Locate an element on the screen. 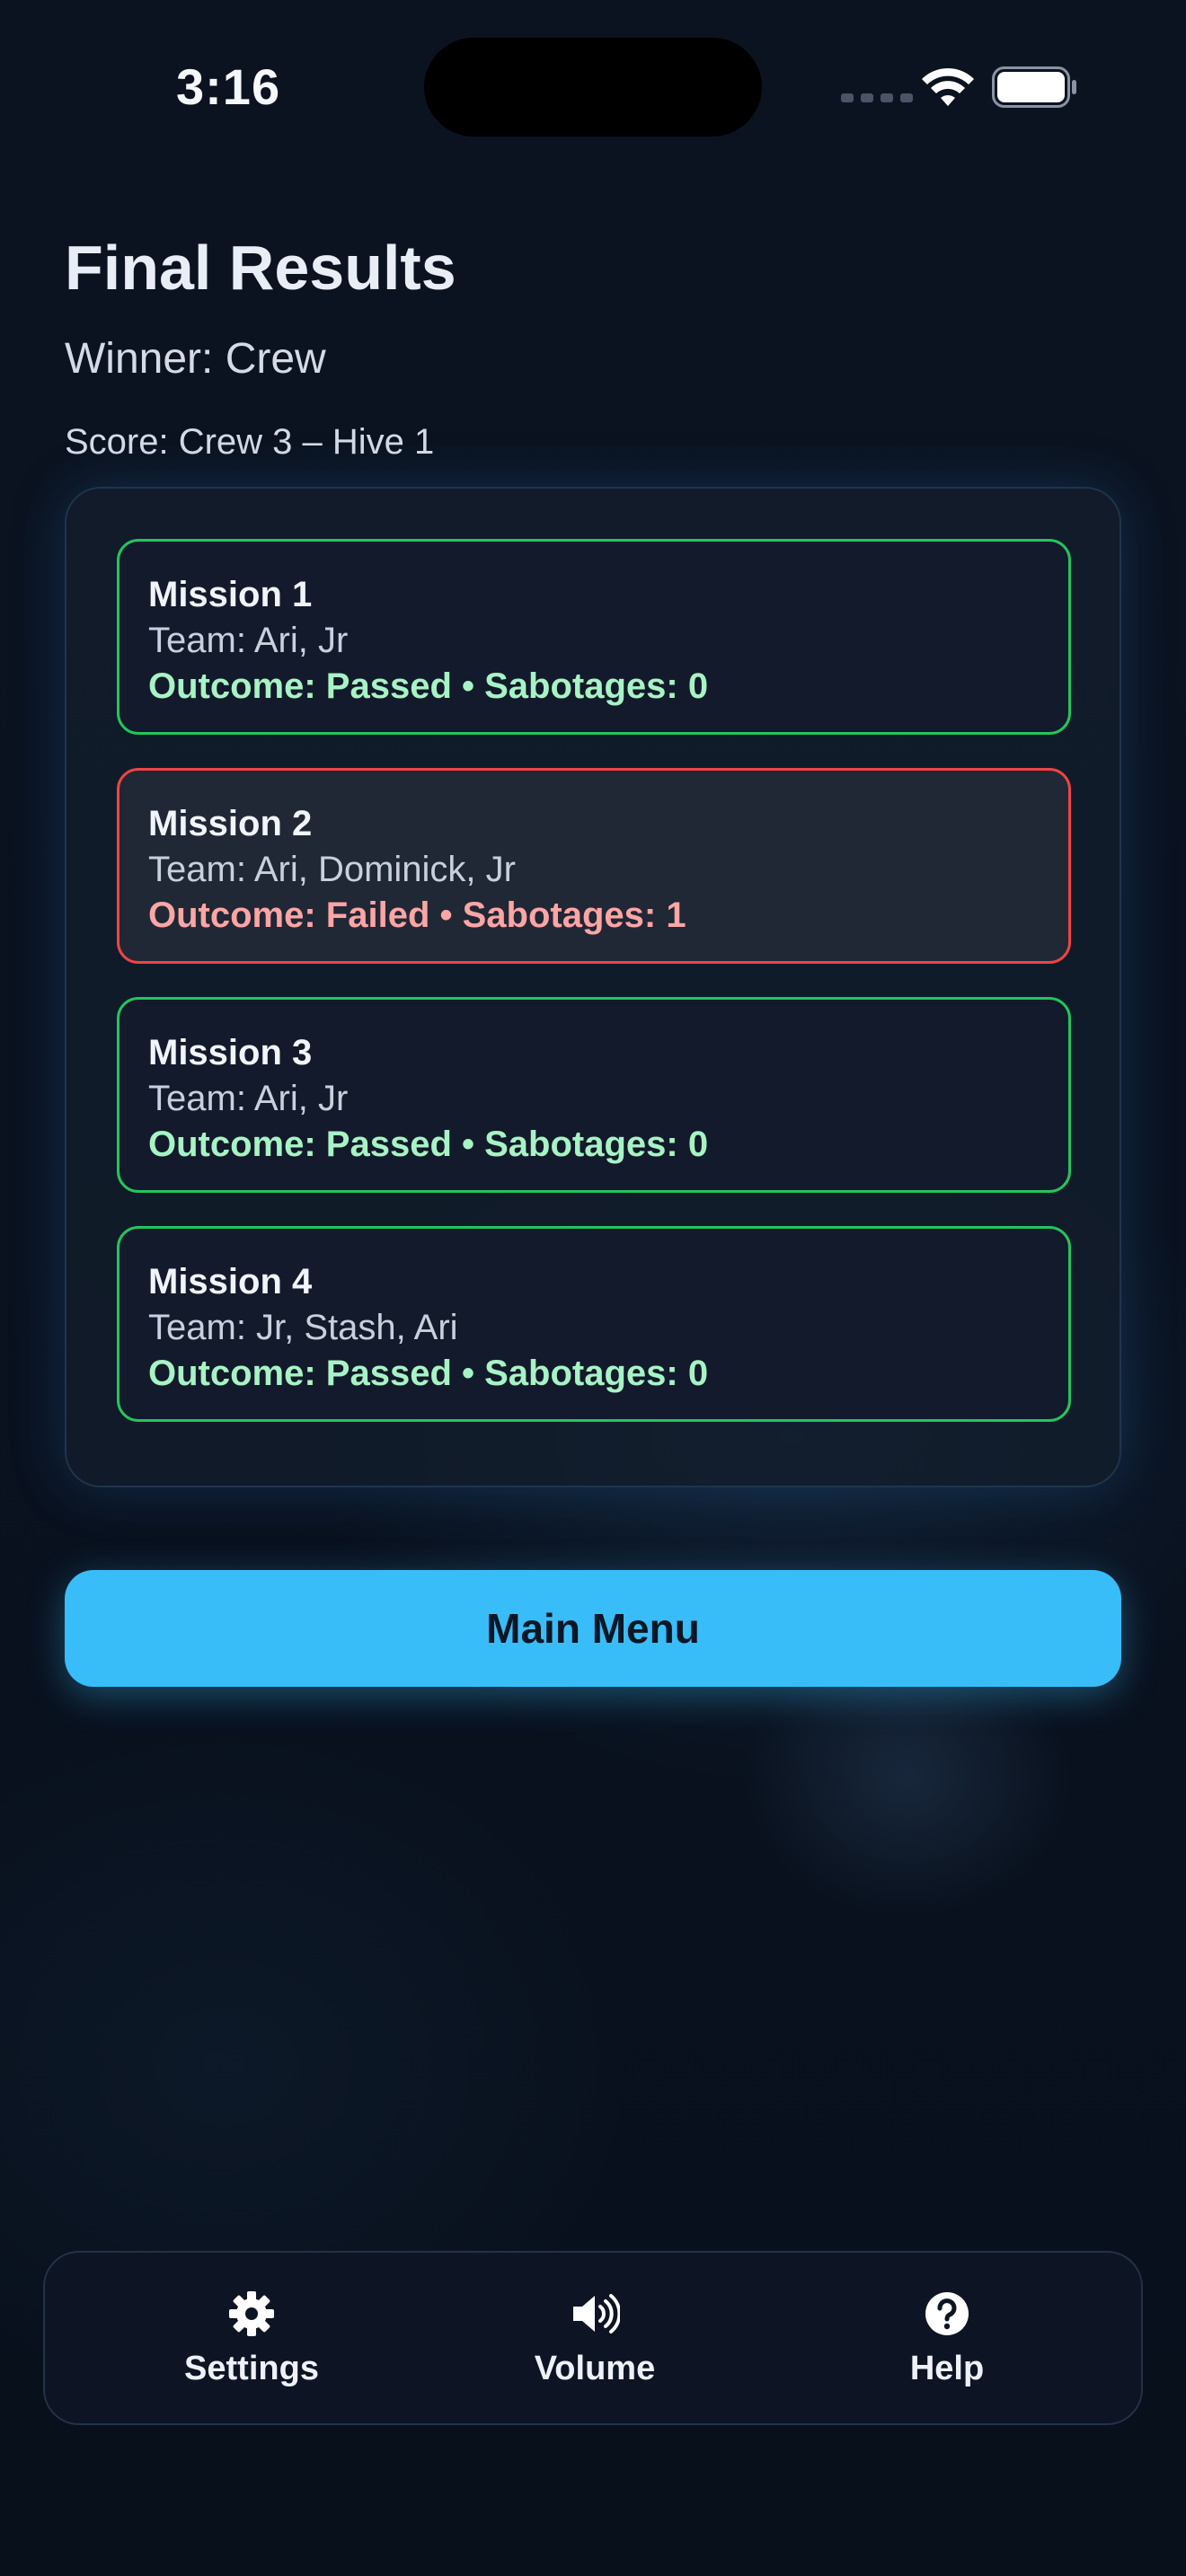 The height and width of the screenshot is (2576, 1186). mission-team: Team: Ari, Dominick, Jr is located at coordinates (332, 869).